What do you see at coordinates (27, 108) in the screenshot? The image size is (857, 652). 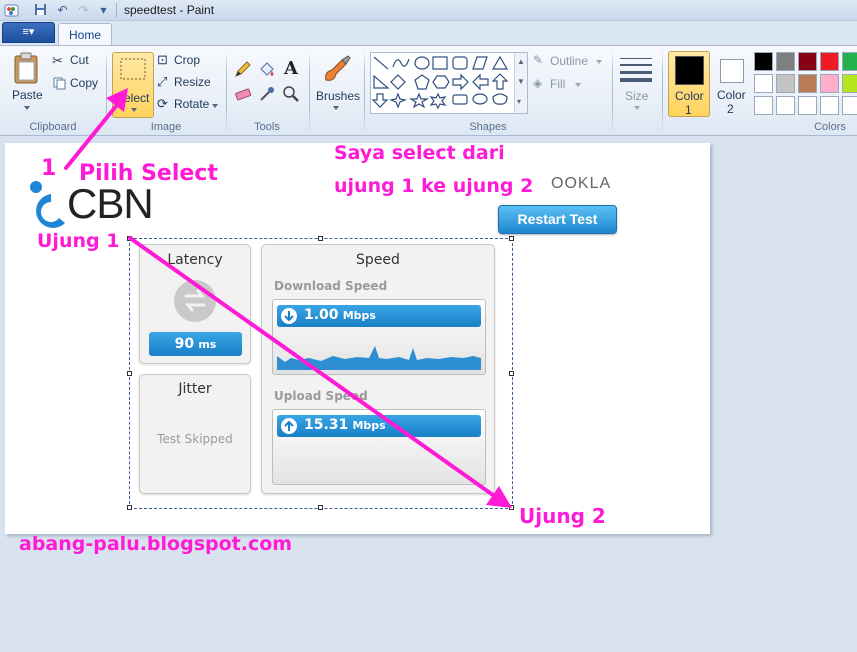 I see `paste-dropdown-icon` at bounding box center [27, 108].